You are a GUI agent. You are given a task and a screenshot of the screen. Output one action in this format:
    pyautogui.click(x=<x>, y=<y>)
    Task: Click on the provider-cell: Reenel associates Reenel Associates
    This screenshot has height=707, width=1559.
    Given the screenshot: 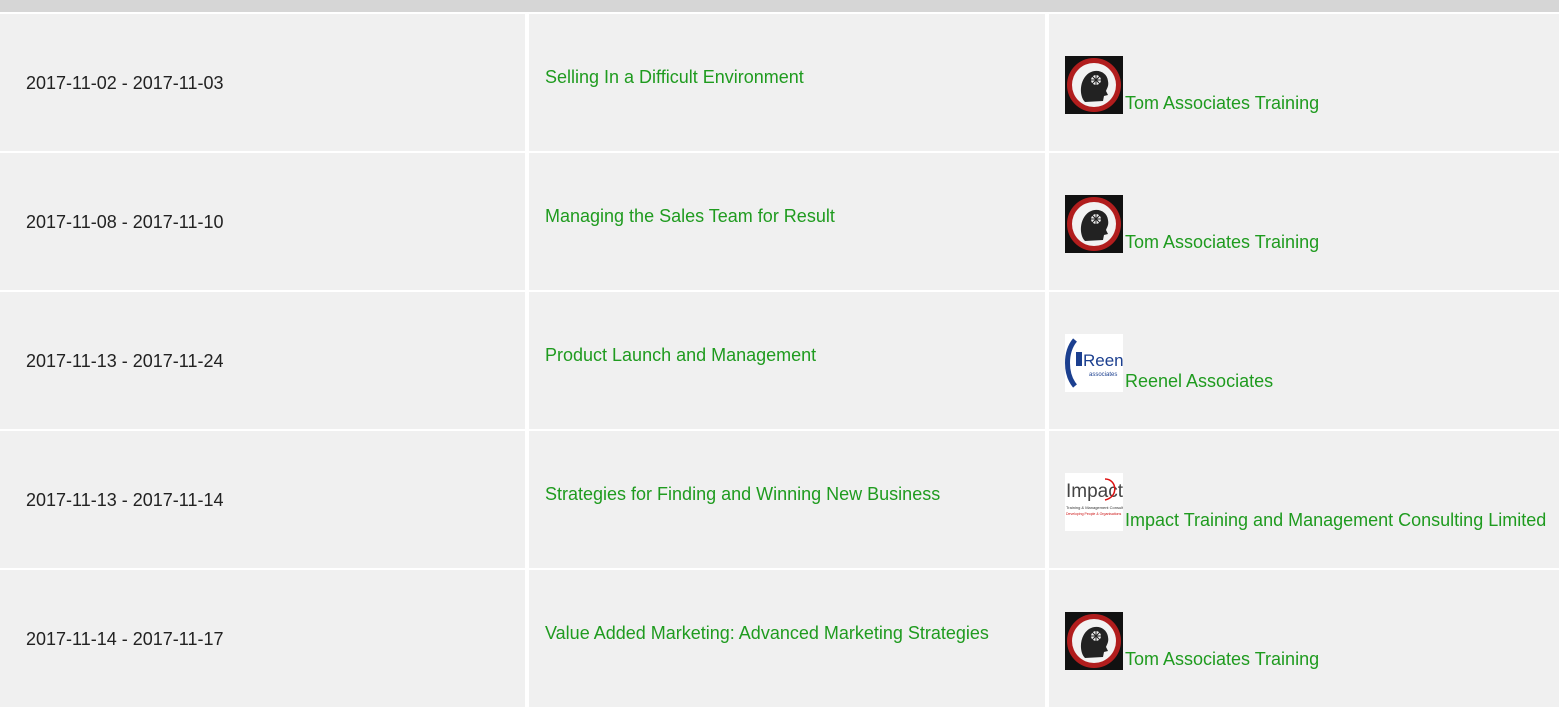 What is the action you would take?
    pyautogui.click(x=1304, y=360)
    